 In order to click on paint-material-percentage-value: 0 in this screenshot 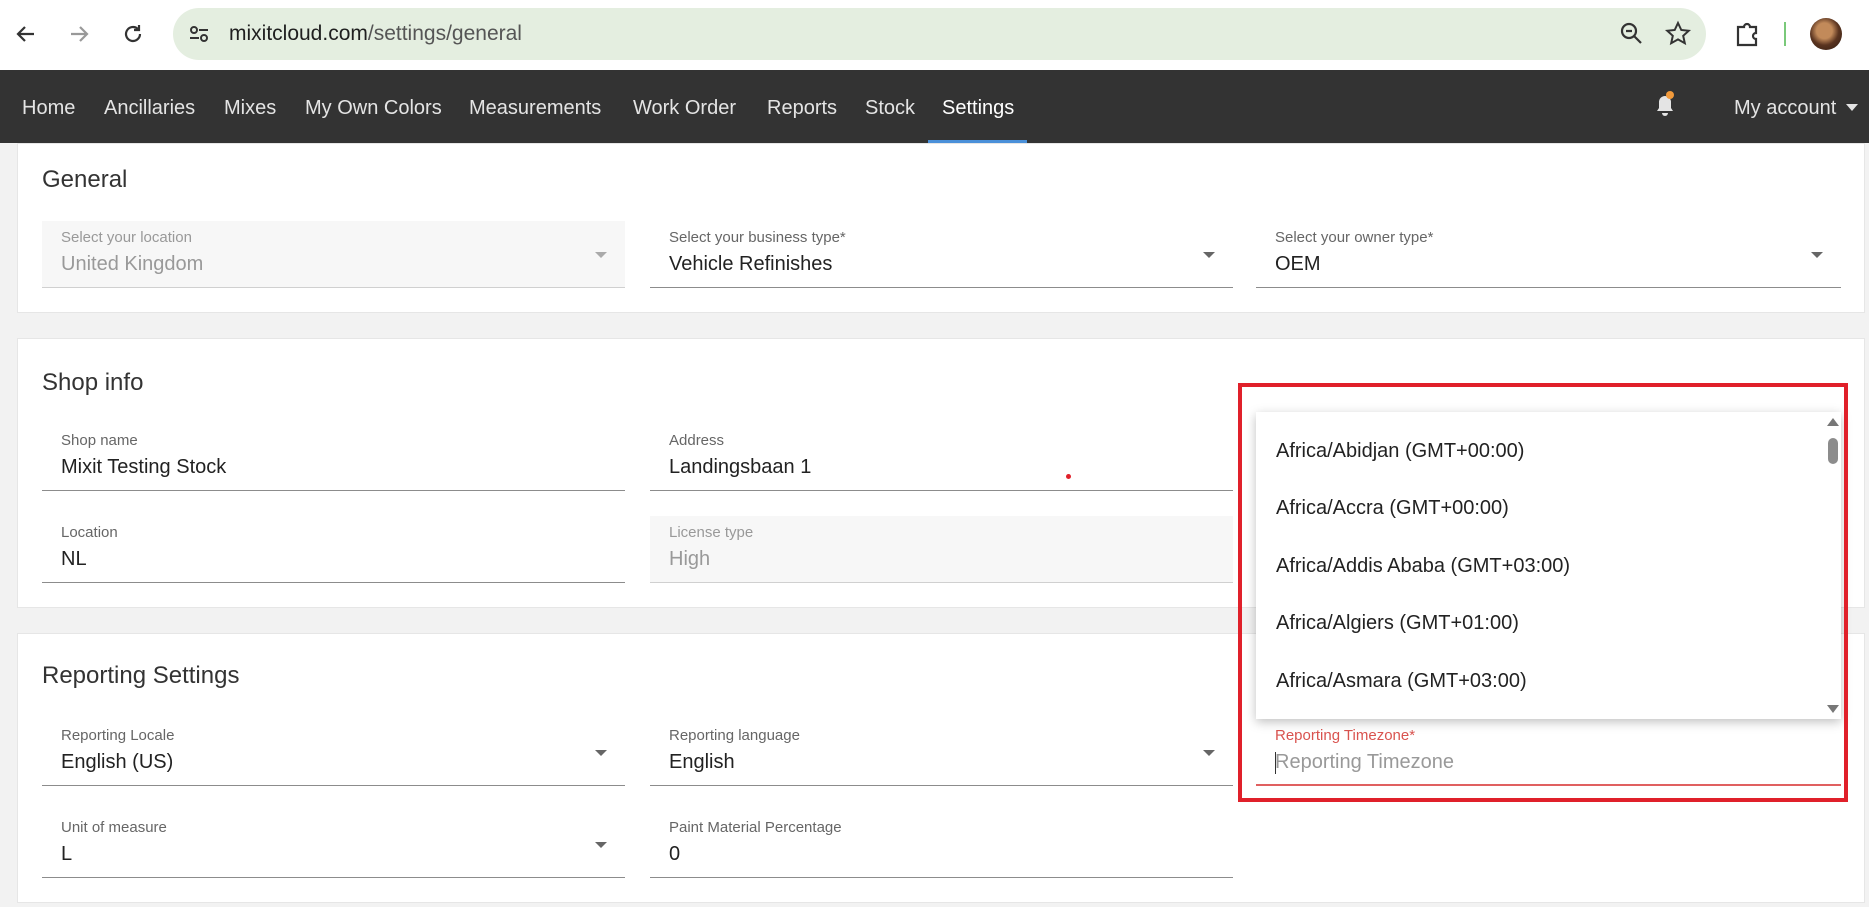, I will do `click(675, 854)`.